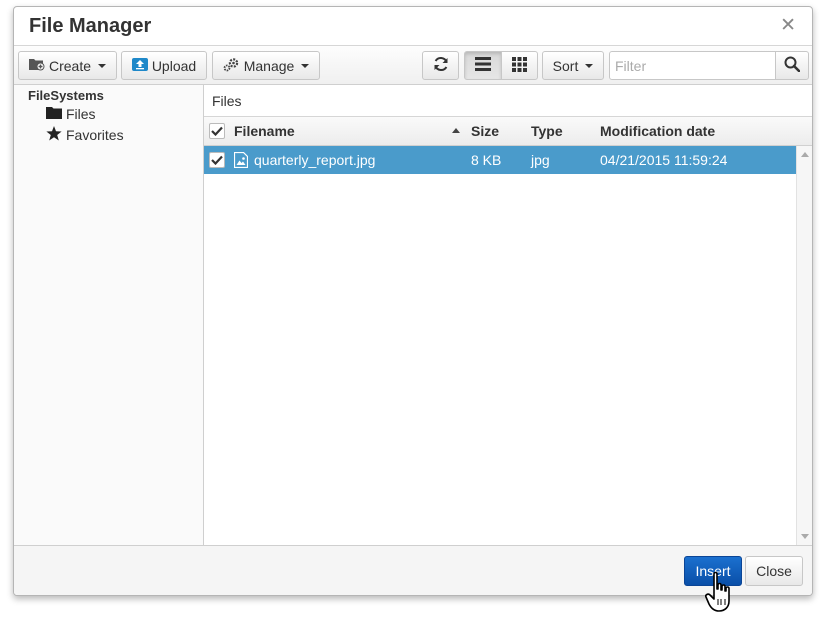 The image size is (822, 632). What do you see at coordinates (565, 65) in the screenshot?
I see `sort-label: Sort` at bounding box center [565, 65].